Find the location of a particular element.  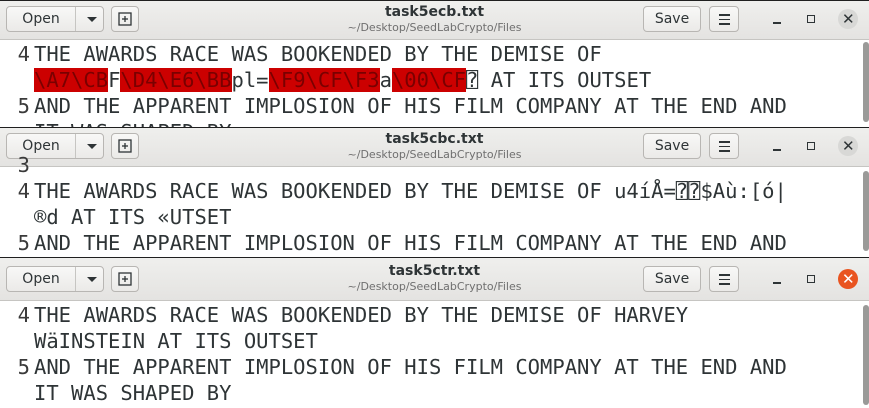

invalid-bytes: \A7\CB is located at coordinates (71, 80).